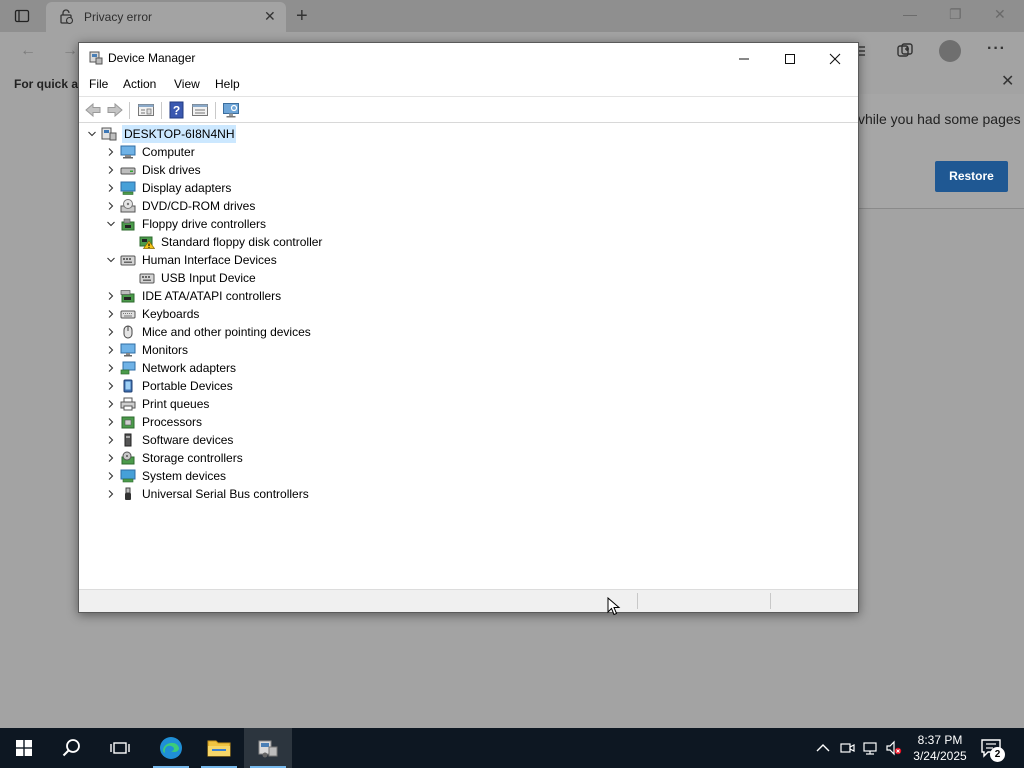 The width and height of the screenshot is (1024, 768). Describe the element at coordinates (128, 386) in the screenshot. I see `portable-device-icon` at that location.